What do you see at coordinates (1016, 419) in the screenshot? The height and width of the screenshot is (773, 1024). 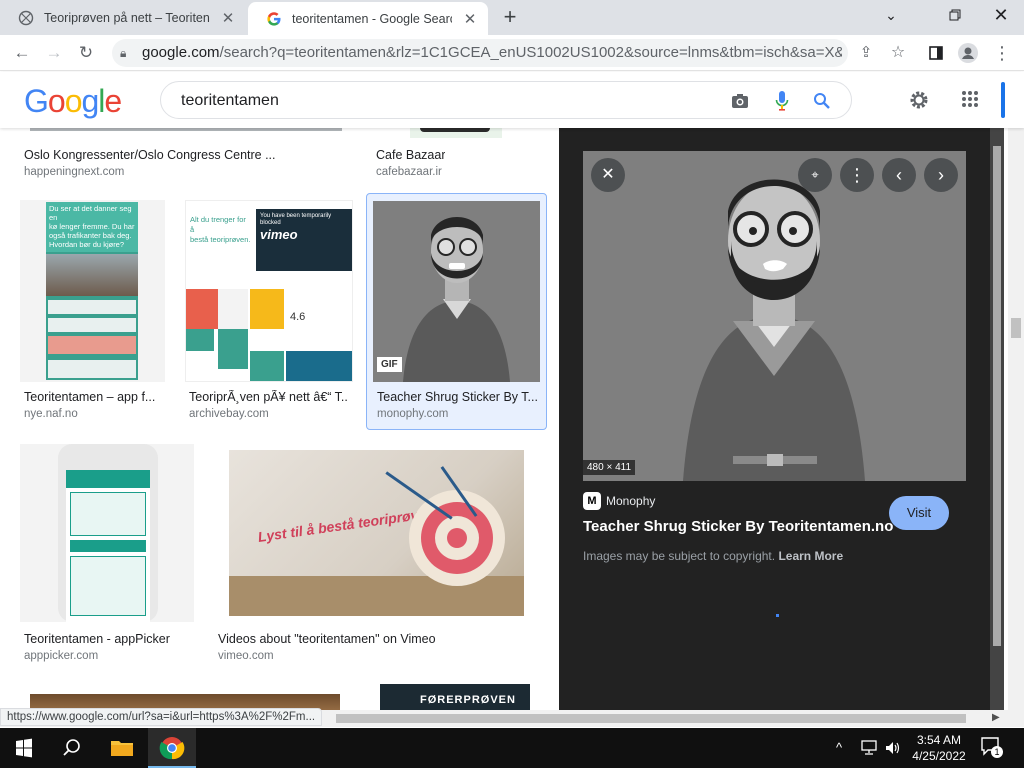 I see `page-scrollbar-track` at bounding box center [1016, 419].